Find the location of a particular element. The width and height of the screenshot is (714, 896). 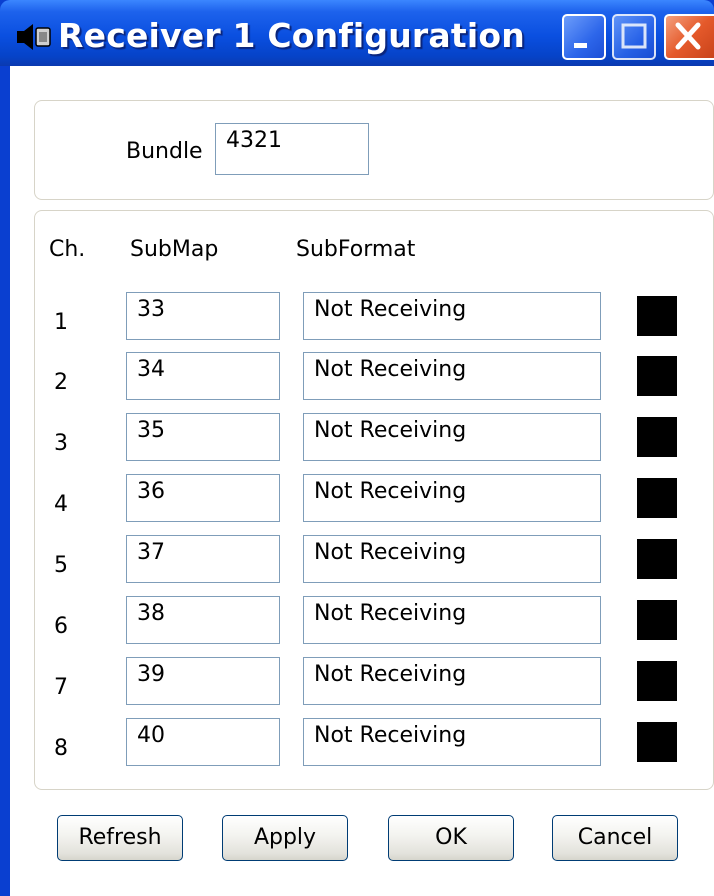

submap-input: 36 is located at coordinates (203, 498).